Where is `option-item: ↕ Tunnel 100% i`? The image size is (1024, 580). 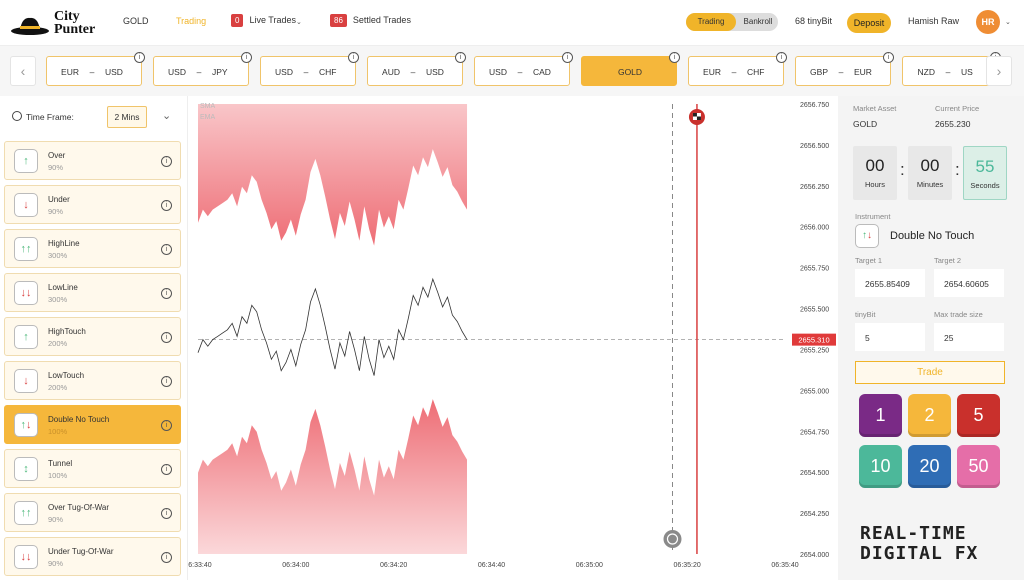 option-item: ↕ Tunnel 100% i is located at coordinates (92, 468).